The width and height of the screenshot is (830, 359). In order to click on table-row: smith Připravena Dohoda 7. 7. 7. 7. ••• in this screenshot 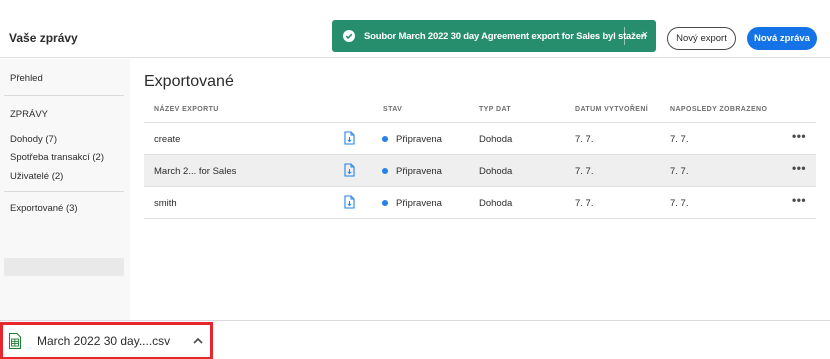, I will do `click(480, 203)`.